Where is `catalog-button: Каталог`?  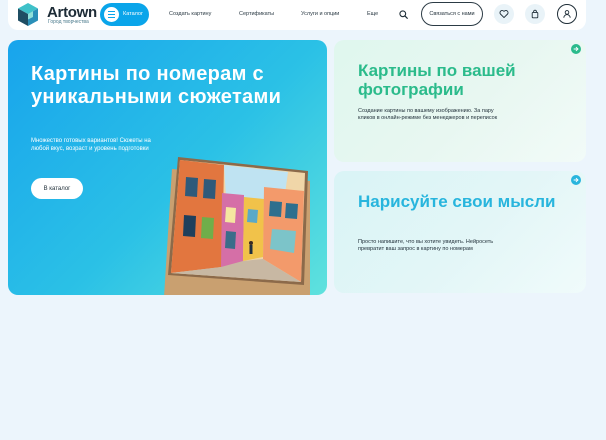
catalog-button: Каталог is located at coordinates (124, 14).